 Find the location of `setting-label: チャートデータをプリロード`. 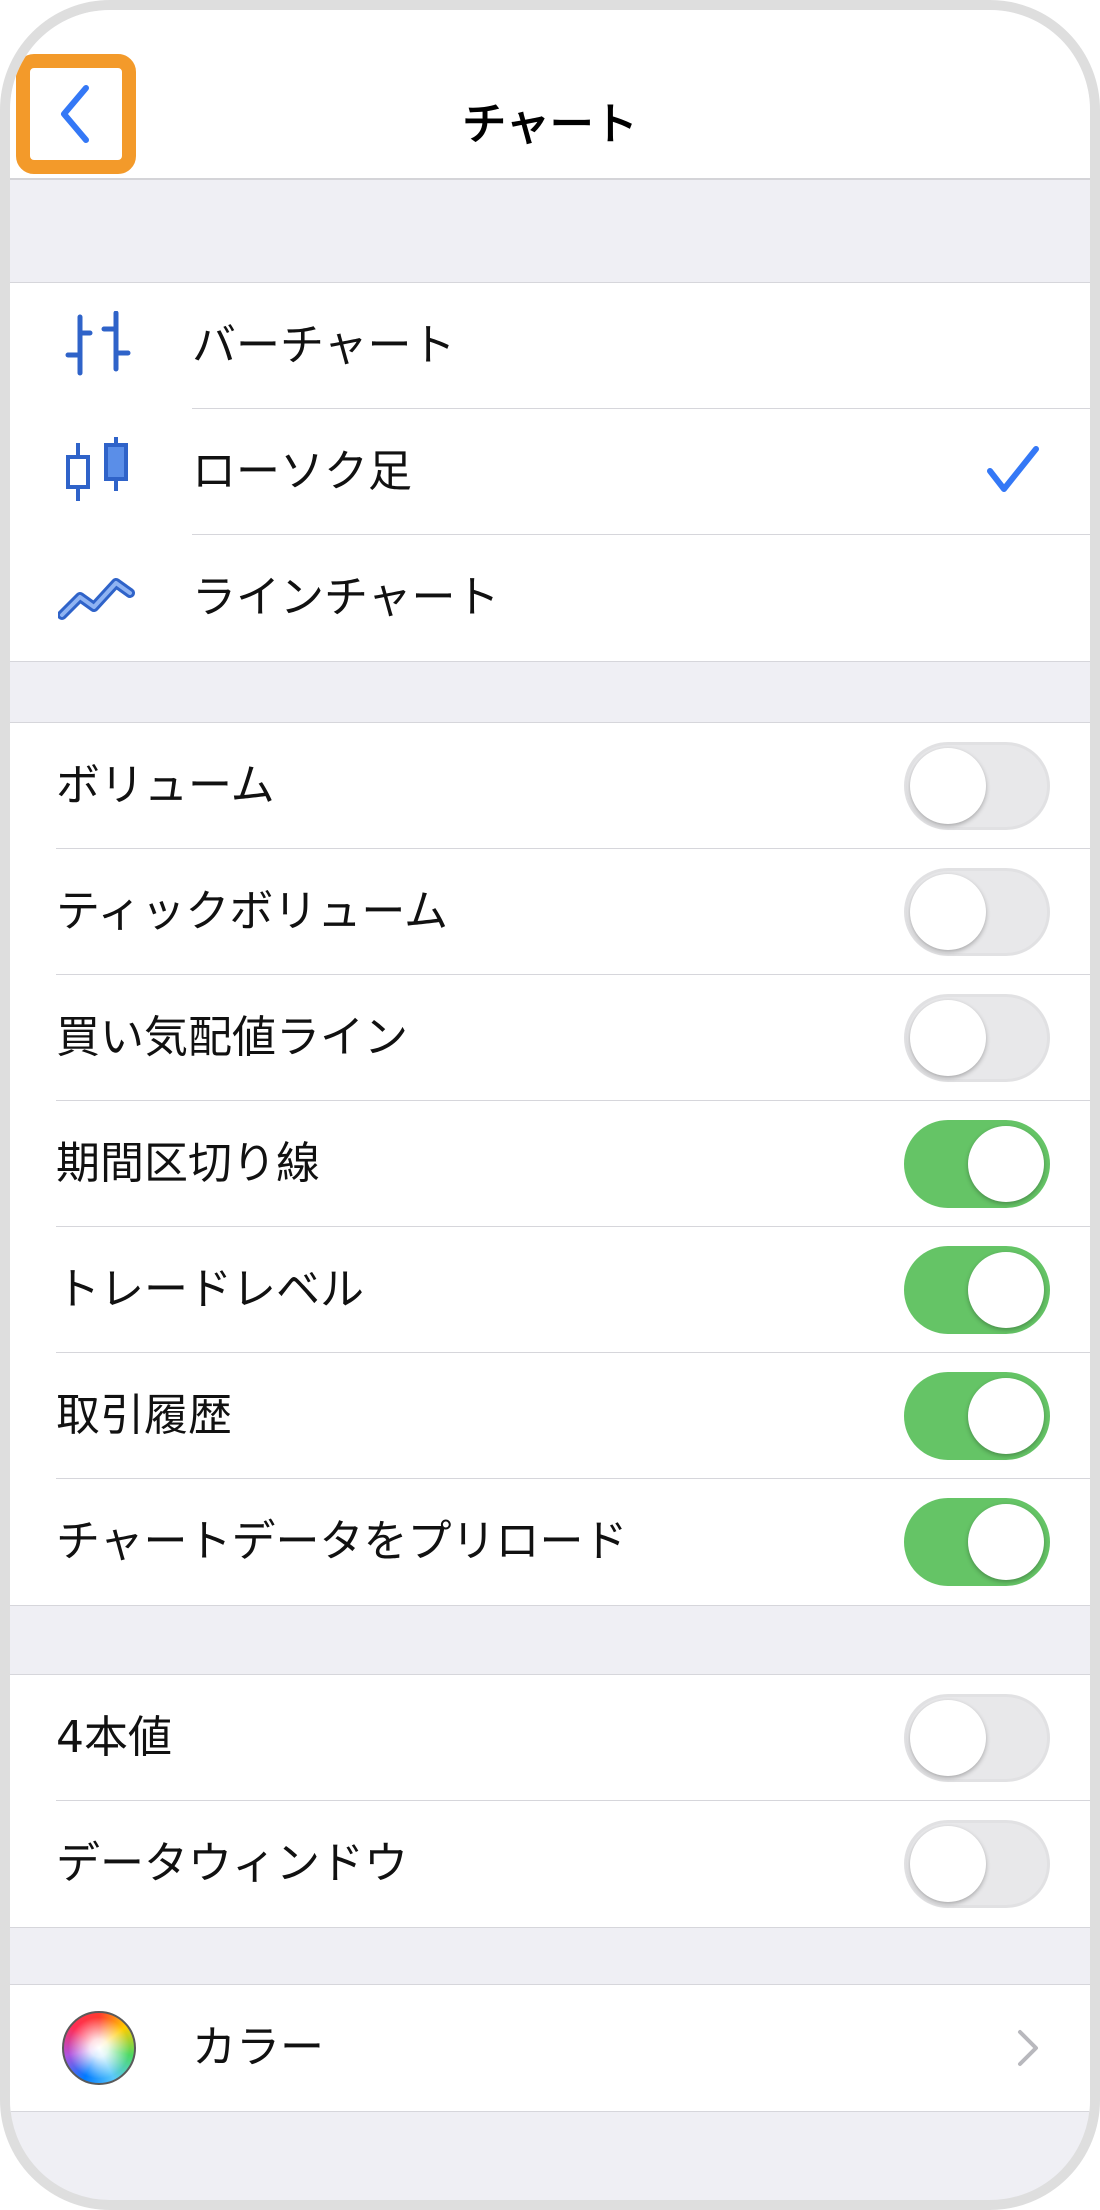

setting-label: チャートデータをプリロード is located at coordinates (342, 1541).